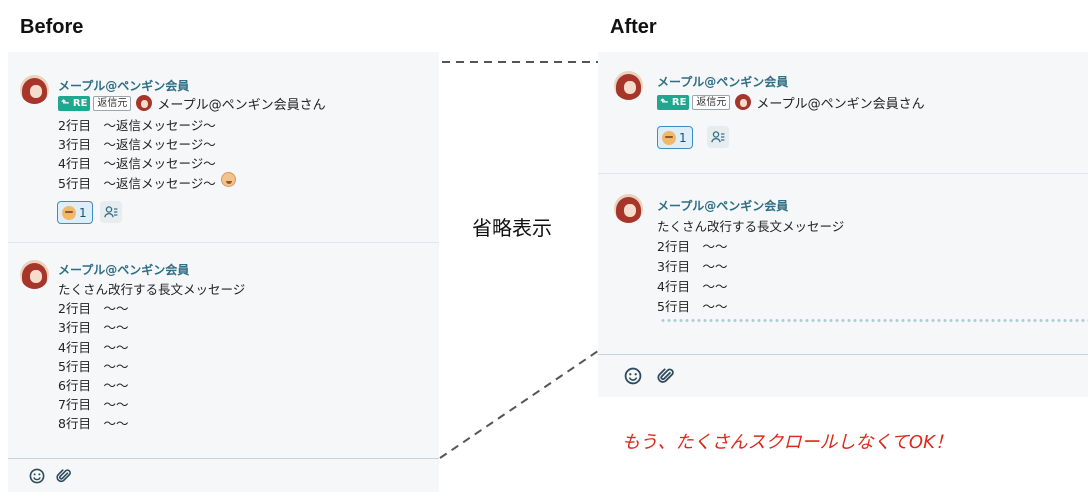 Image resolution: width=1088 pixels, height=496 pixels. I want to click on collapsed-display-label: 省略表示, so click(512, 228).